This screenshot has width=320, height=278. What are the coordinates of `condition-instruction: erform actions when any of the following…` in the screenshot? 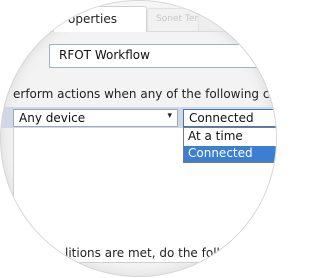 It's located at (144, 94).